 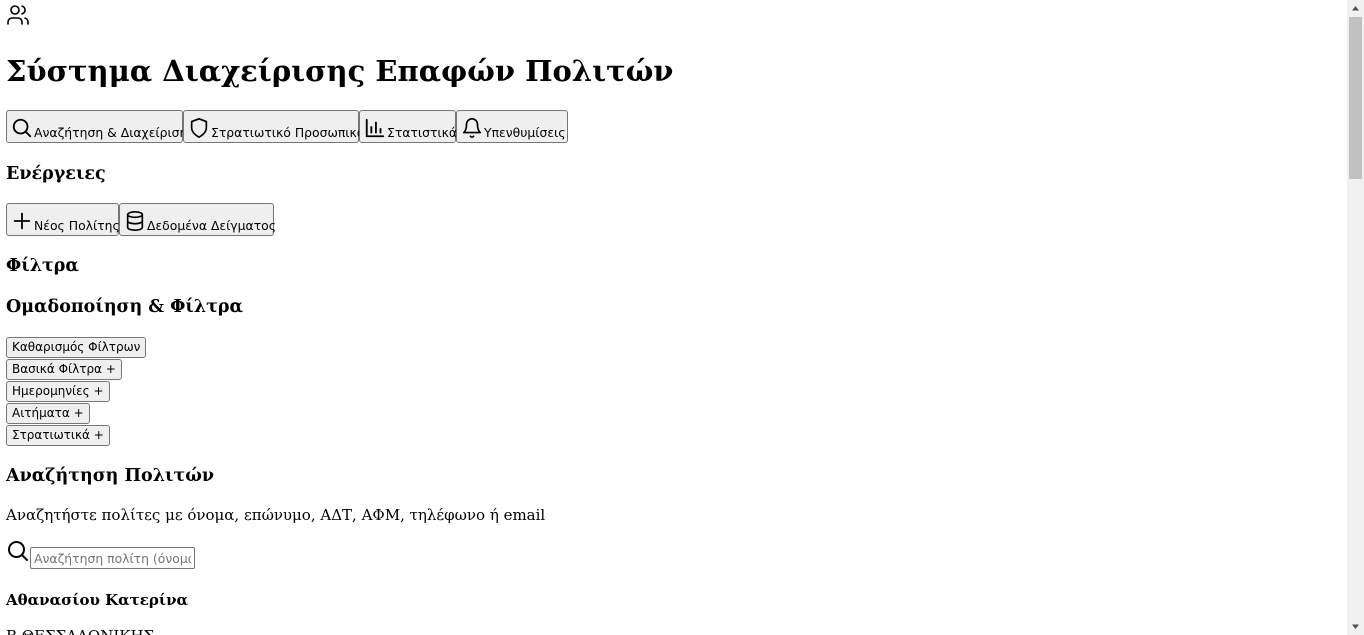 I want to click on search-input, so click(x=112, y=558).